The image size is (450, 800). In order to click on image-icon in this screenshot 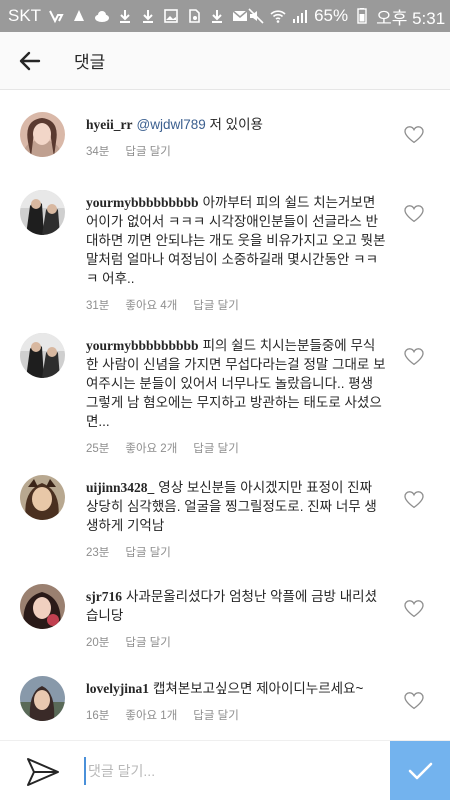, I will do `click(171, 16)`.